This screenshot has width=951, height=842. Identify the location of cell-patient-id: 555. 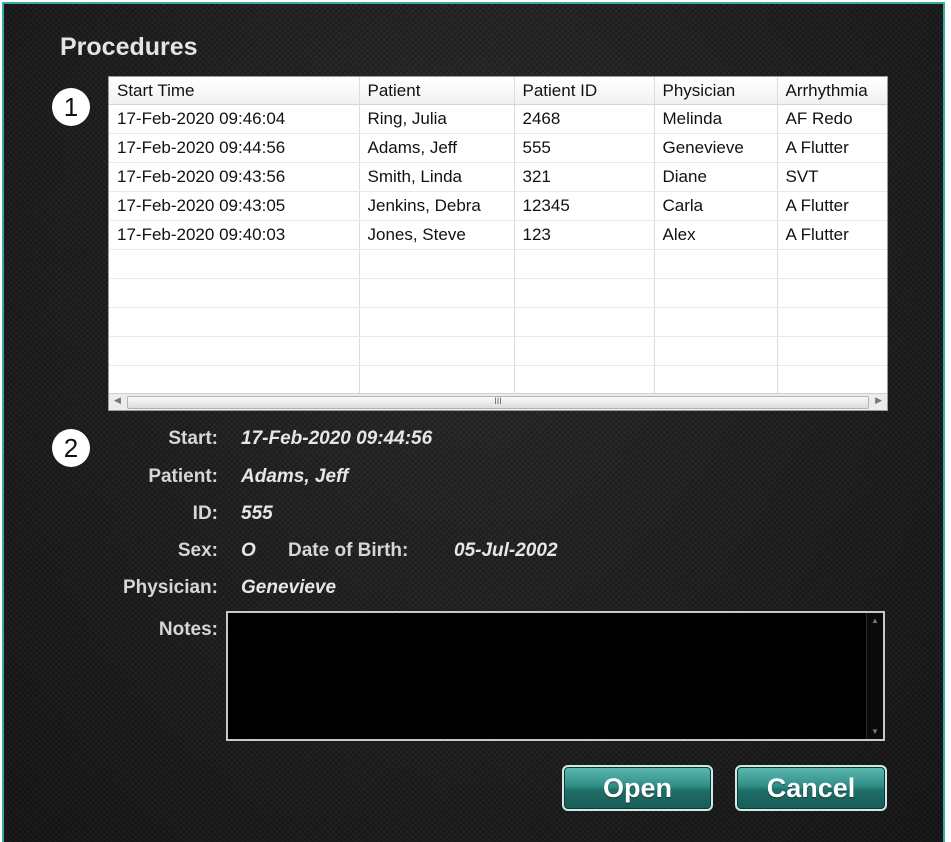
(584, 148).